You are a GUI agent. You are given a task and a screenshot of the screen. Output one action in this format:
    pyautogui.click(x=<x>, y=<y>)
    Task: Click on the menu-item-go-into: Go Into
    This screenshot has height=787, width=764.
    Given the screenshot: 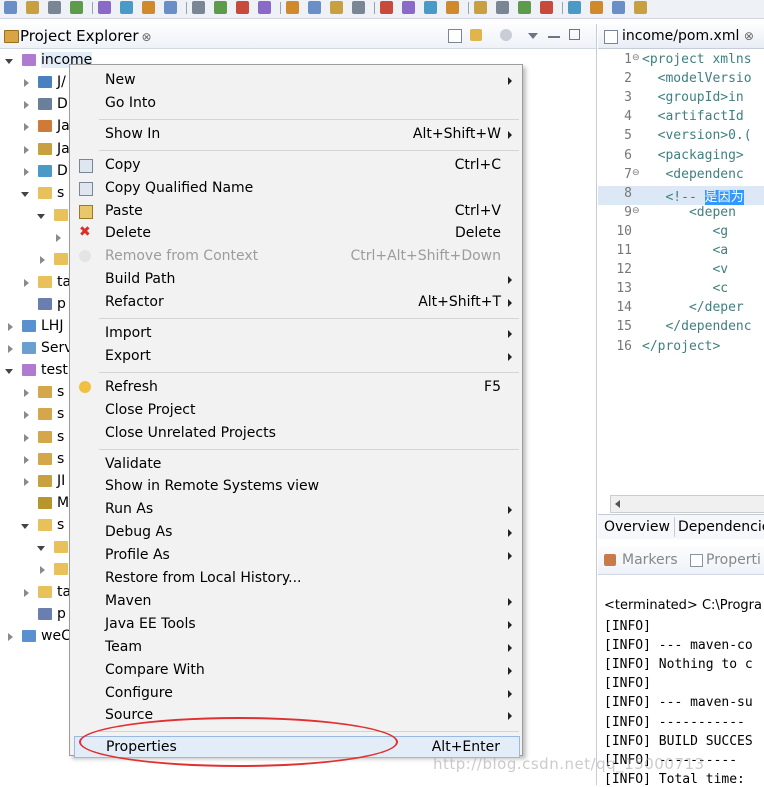 What is the action you would take?
    pyautogui.click(x=295, y=104)
    